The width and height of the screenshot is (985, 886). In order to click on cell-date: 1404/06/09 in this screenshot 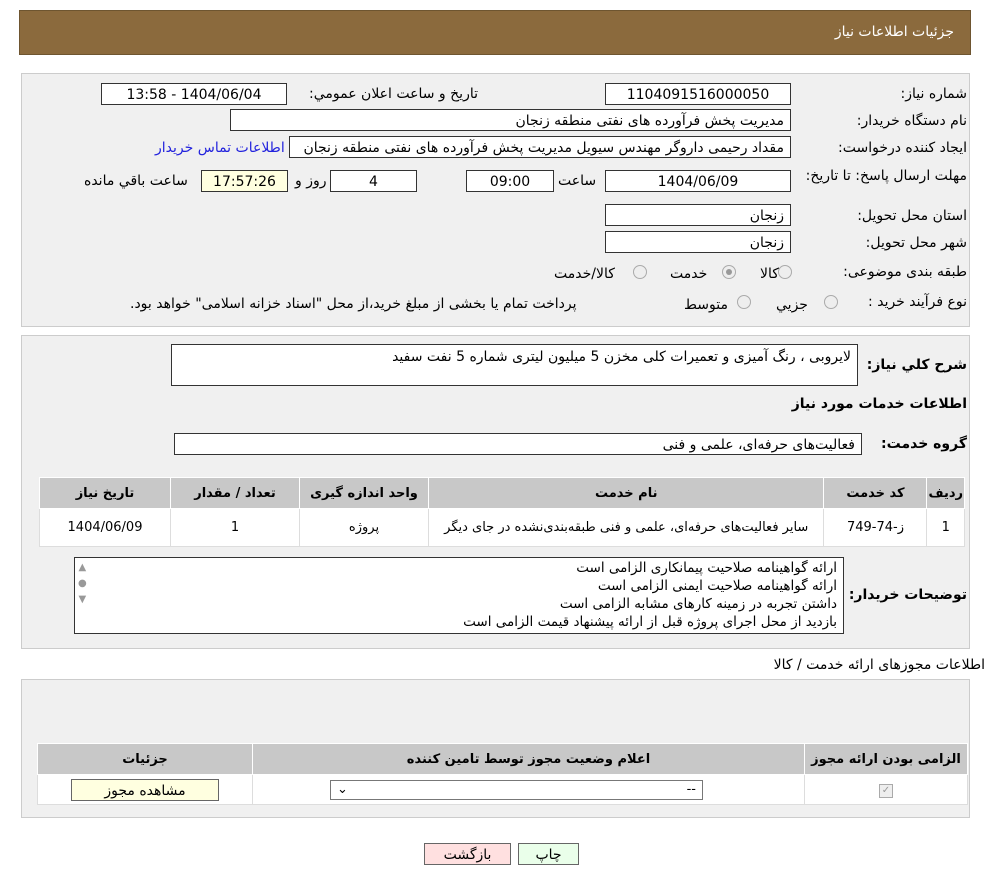, I will do `click(105, 527)`.